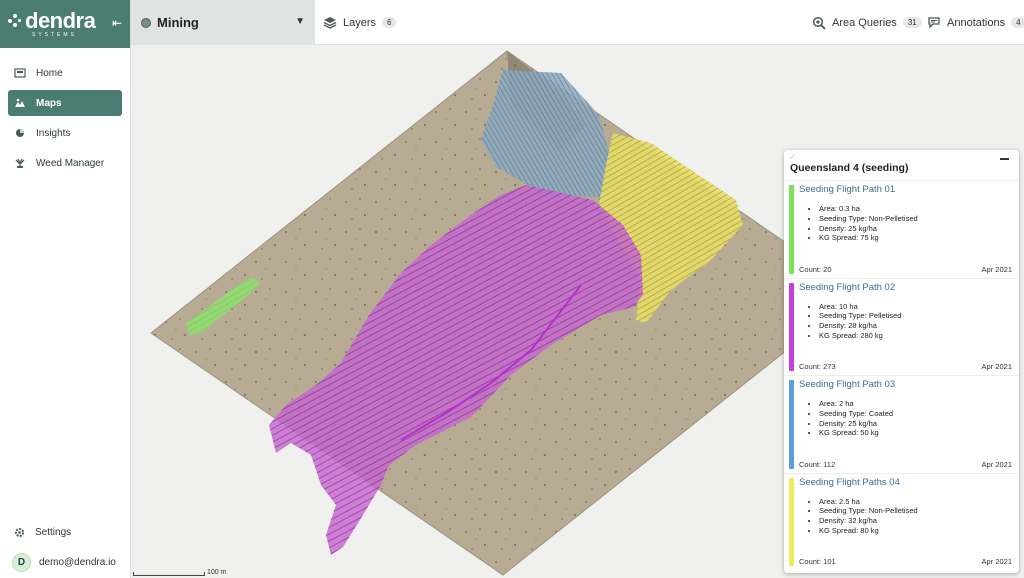 This screenshot has height=578, width=1024. I want to click on avatar: D, so click(21, 562).